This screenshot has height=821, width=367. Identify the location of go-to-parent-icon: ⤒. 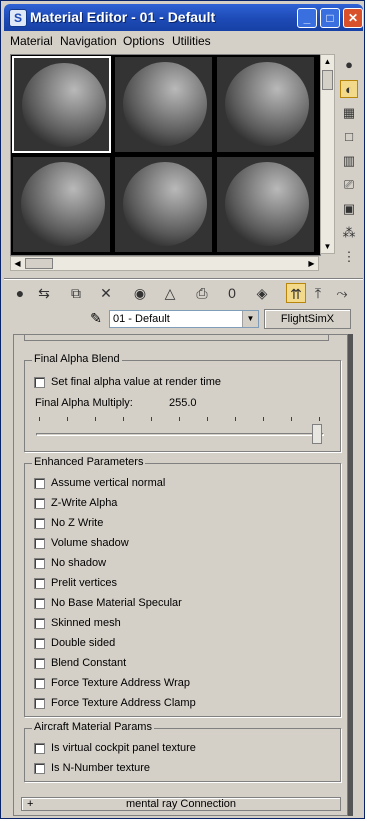
(318, 293).